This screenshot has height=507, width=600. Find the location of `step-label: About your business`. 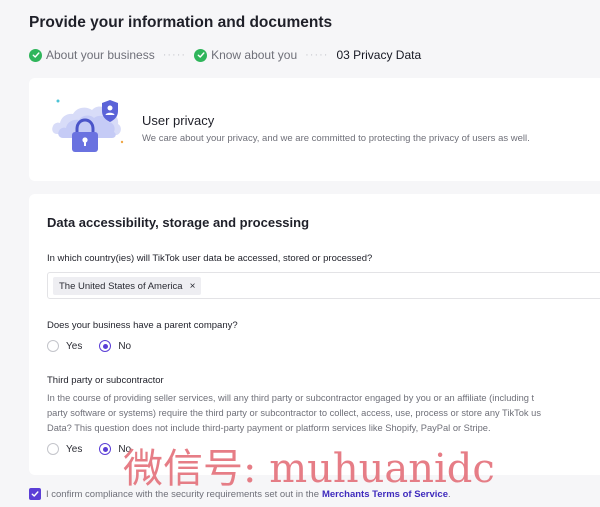

step-label: About your business is located at coordinates (100, 55).